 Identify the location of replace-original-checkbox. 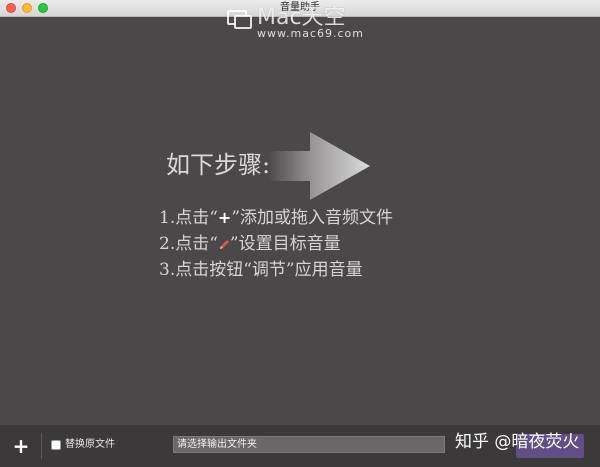
(56, 445).